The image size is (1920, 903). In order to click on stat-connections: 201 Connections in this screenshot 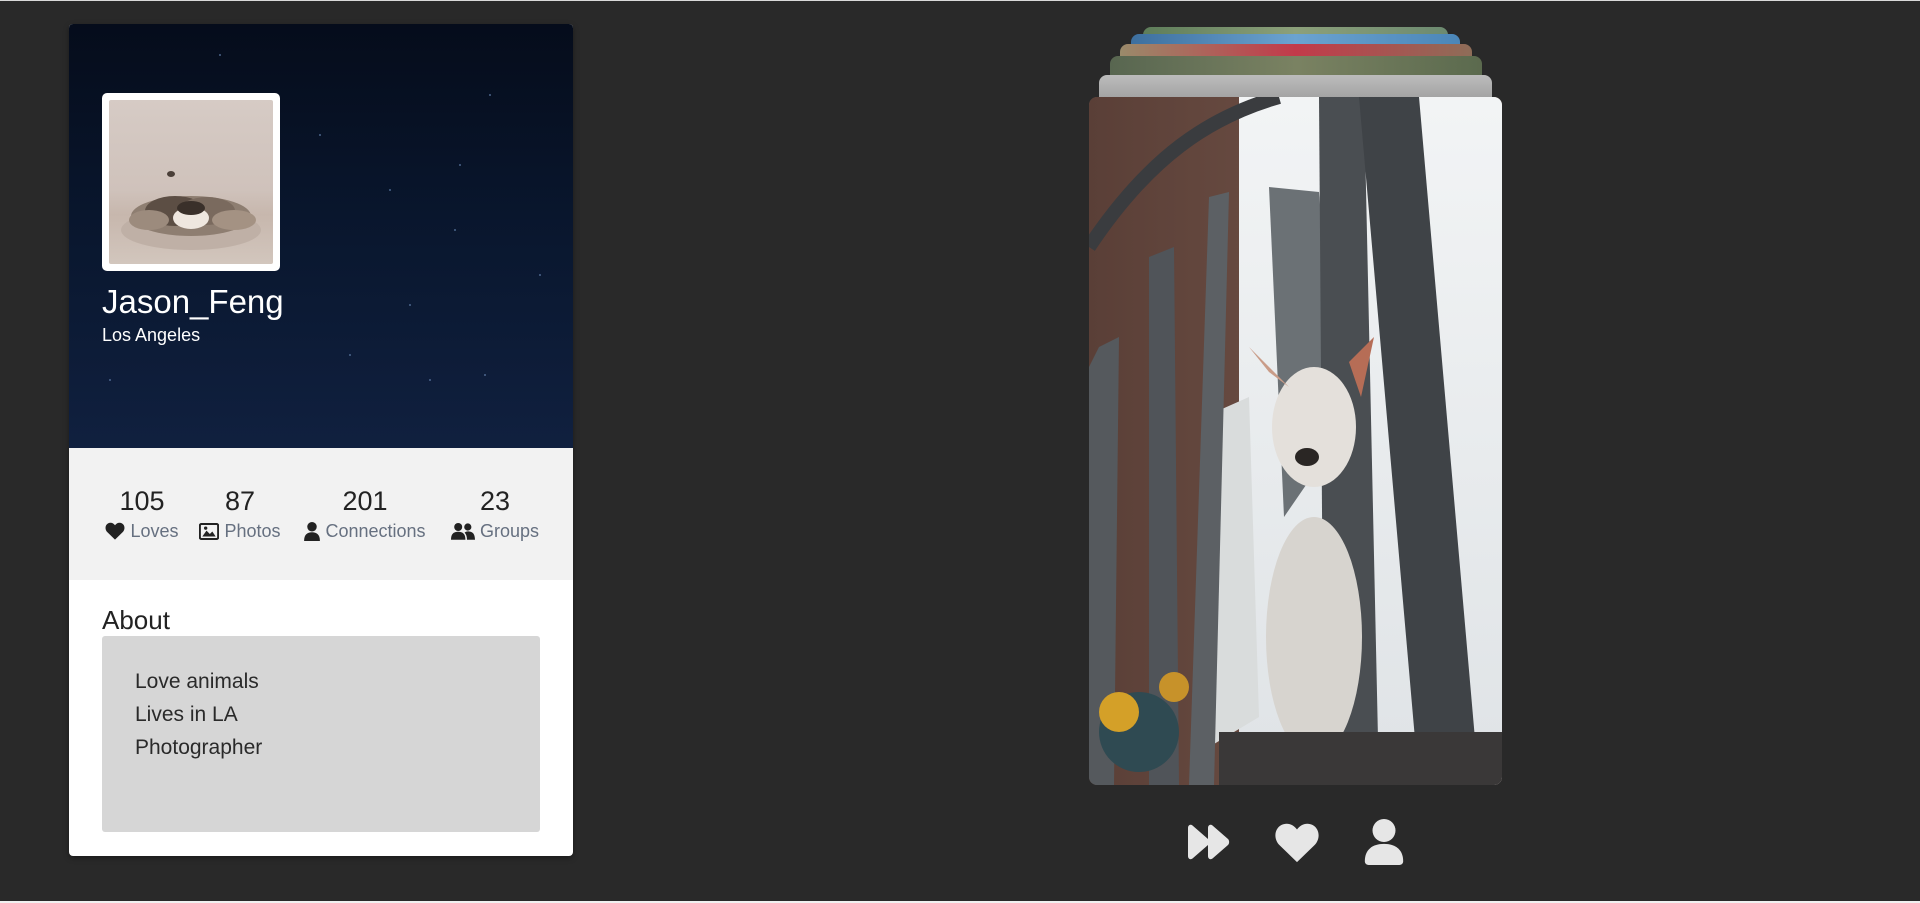, I will do `click(365, 514)`.